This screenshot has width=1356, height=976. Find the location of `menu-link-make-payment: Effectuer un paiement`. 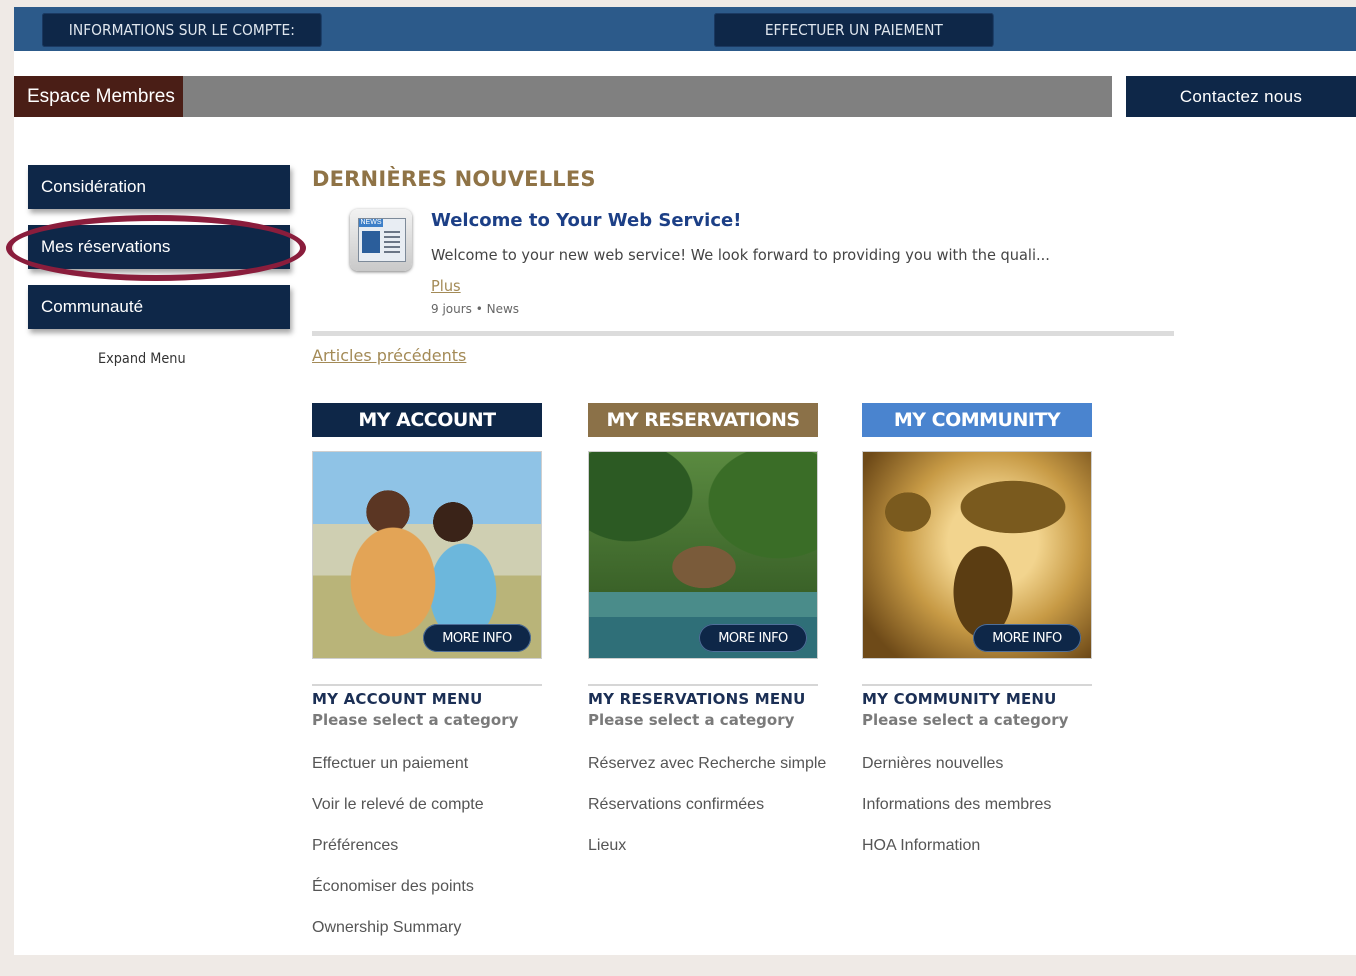

menu-link-make-payment: Effectuer un paiement is located at coordinates (427, 775).